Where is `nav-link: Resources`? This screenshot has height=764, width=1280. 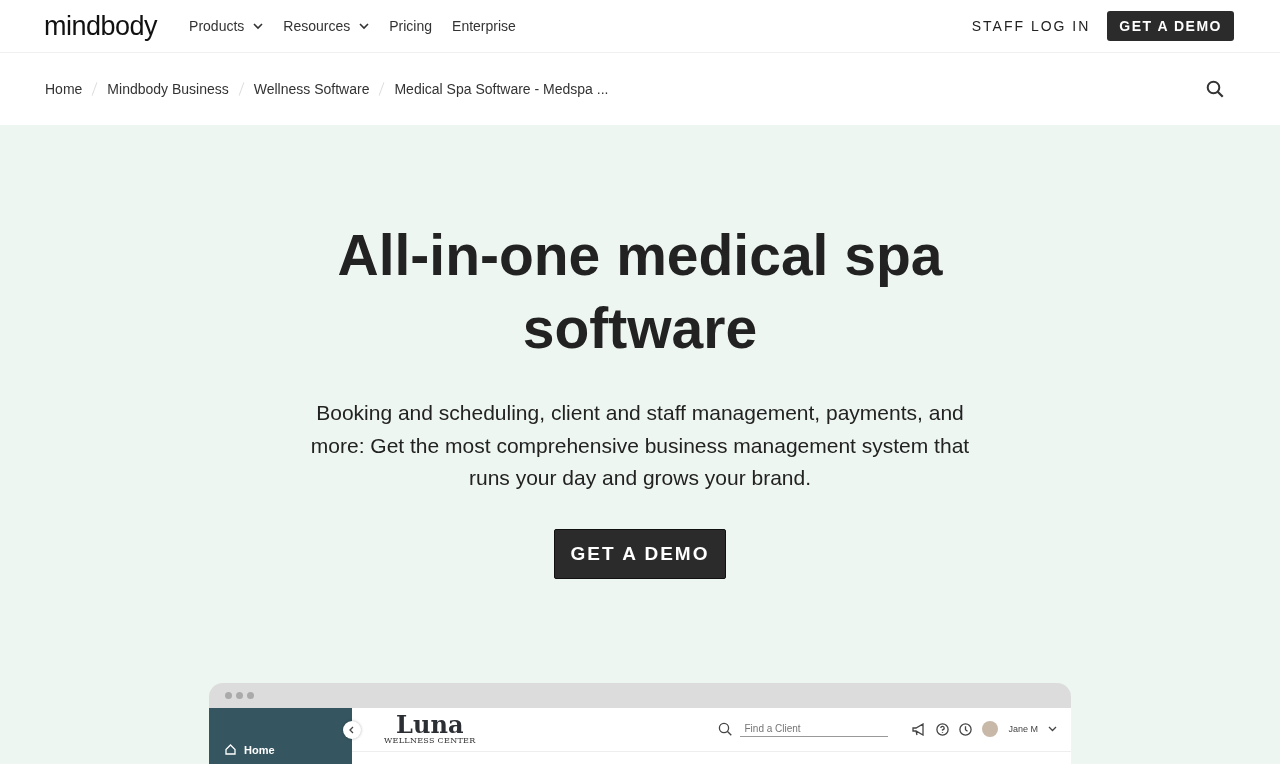
nav-link: Resources is located at coordinates (326, 26).